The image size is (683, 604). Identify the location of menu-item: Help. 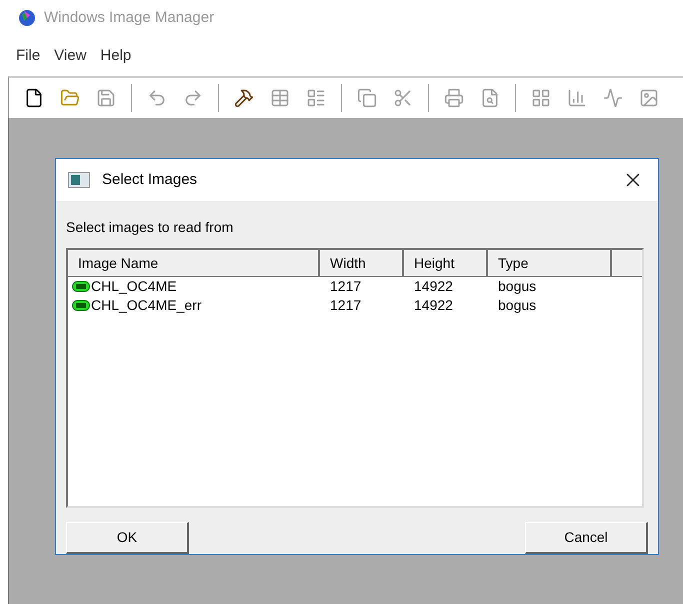
(116, 56).